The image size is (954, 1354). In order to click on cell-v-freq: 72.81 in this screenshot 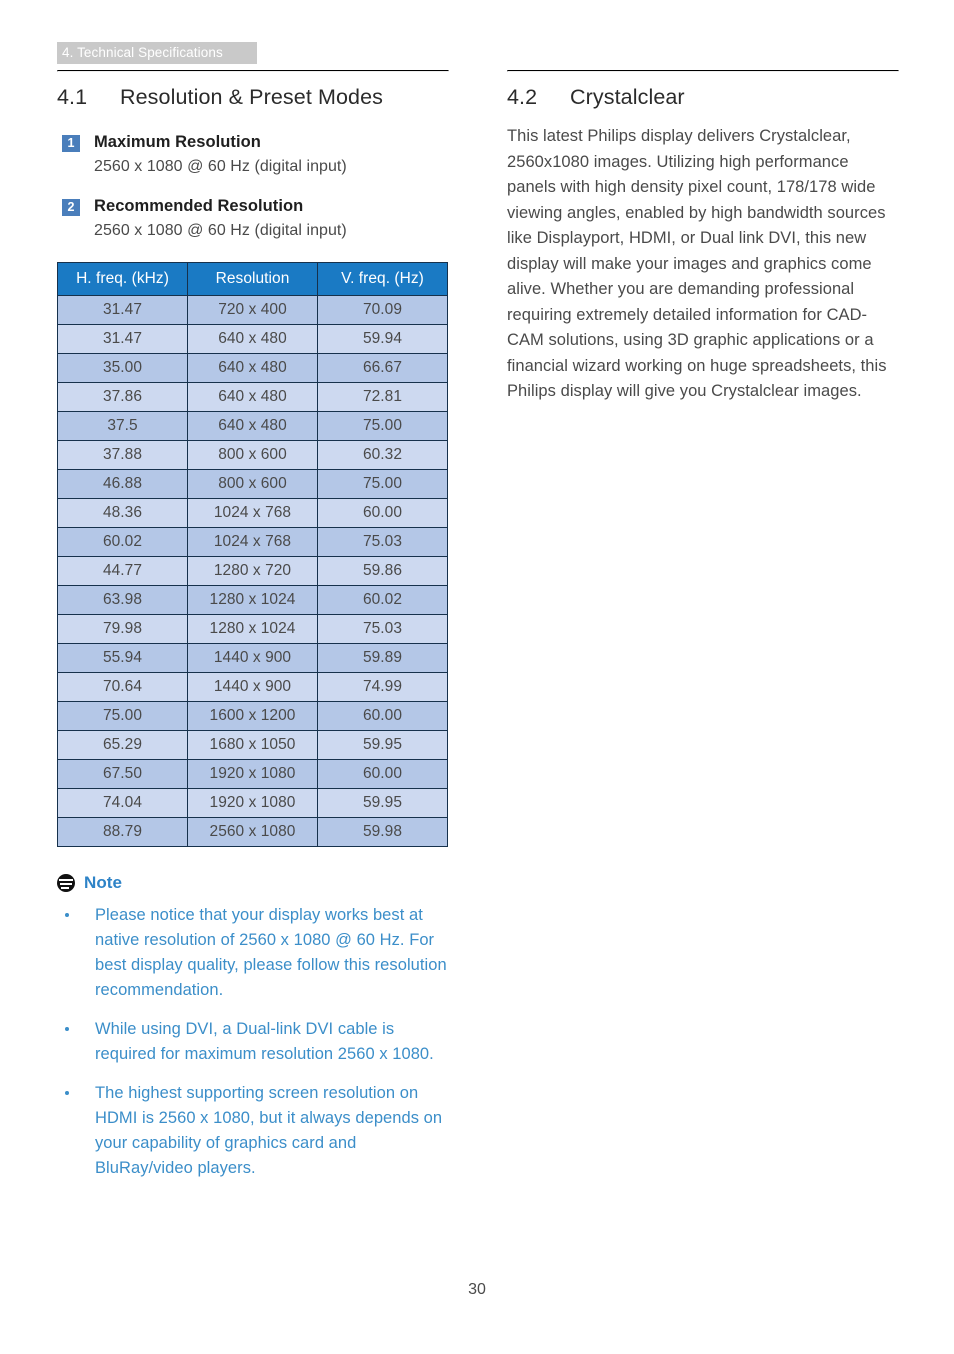, I will do `click(382, 397)`.